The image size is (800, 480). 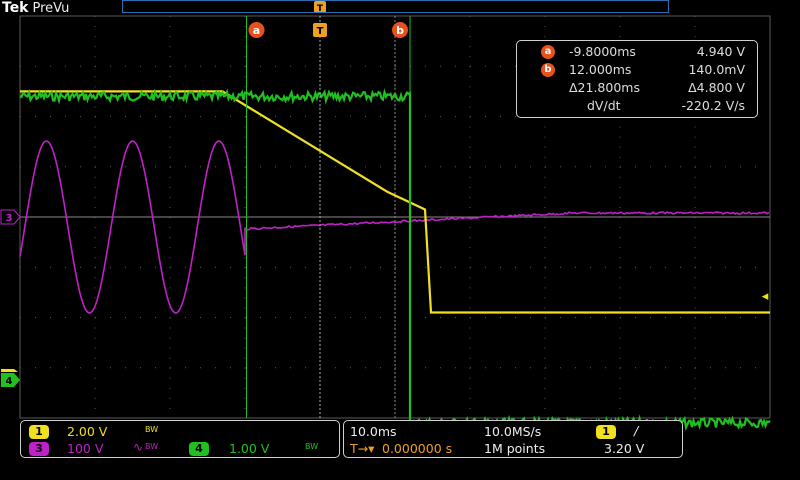 What do you see at coordinates (548, 70) in the screenshot?
I see `cursor-b-badge-icon: b` at bounding box center [548, 70].